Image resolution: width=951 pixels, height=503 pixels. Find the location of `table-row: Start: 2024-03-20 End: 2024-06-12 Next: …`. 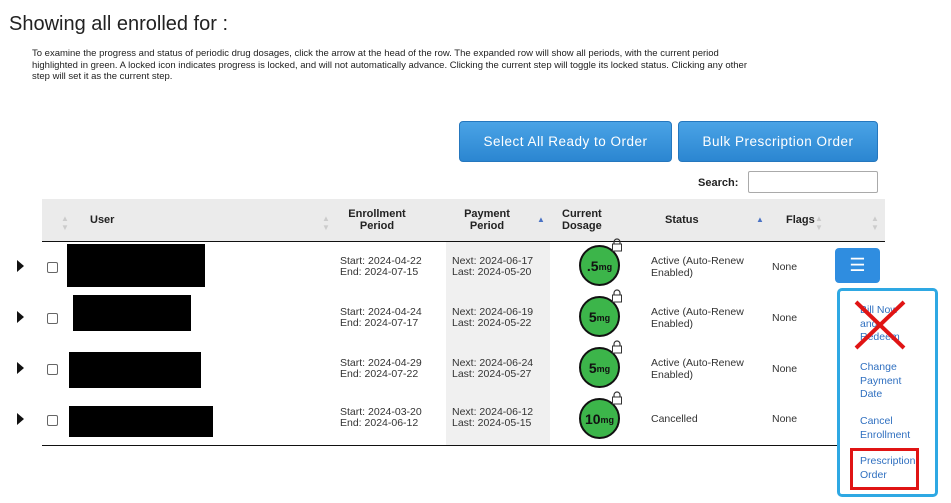

table-row: Start: 2024-03-20 End: 2024-06-12 Next: … is located at coordinates (475, 418).